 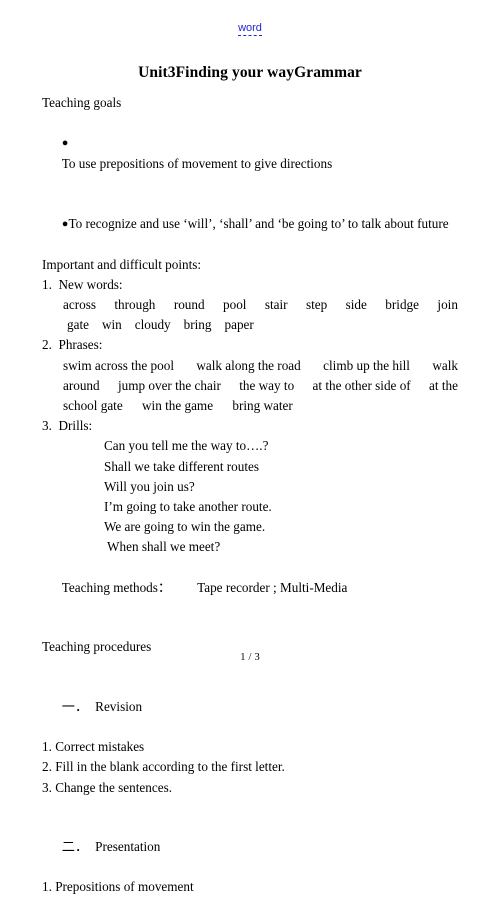 What do you see at coordinates (116, 587) in the screenshot?
I see `teaching-methods-label: Teaching methods：` at bounding box center [116, 587].